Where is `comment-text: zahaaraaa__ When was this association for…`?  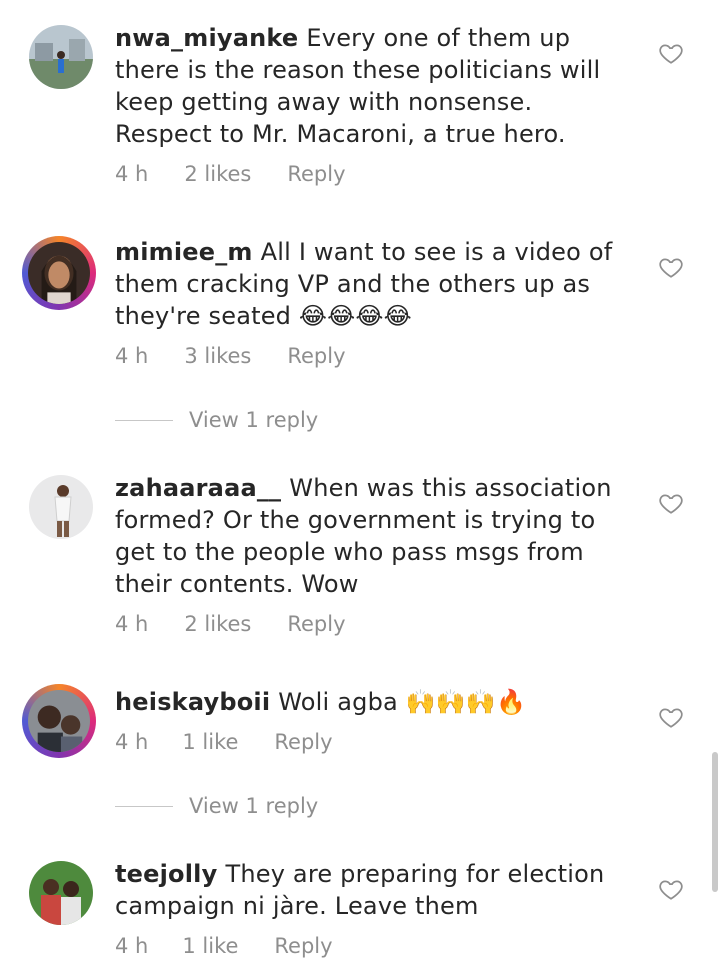 comment-text: zahaaraaa__ When was this association for… is located at coordinates (375, 536).